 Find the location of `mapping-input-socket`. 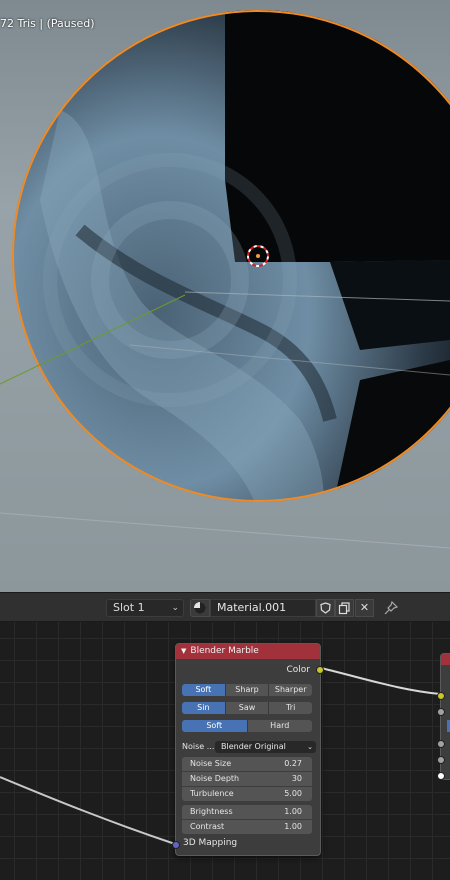

mapping-input-socket is located at coordinates (176, 845).